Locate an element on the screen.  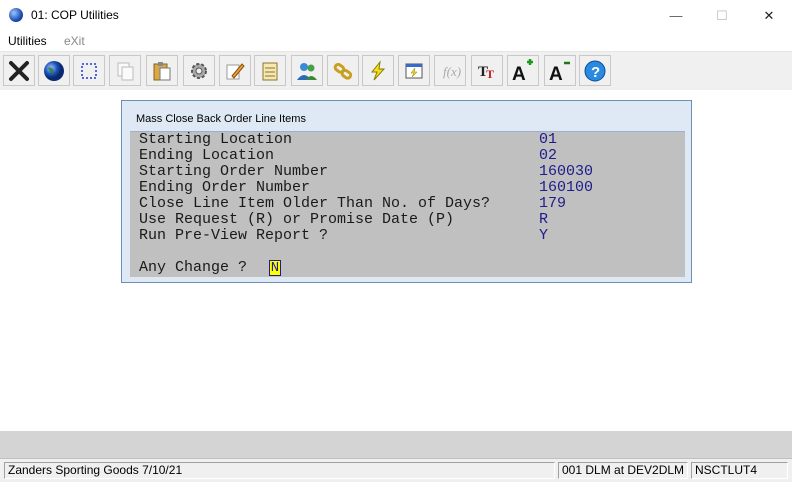
toolbar-run-button is located at coordinates (378, 70).